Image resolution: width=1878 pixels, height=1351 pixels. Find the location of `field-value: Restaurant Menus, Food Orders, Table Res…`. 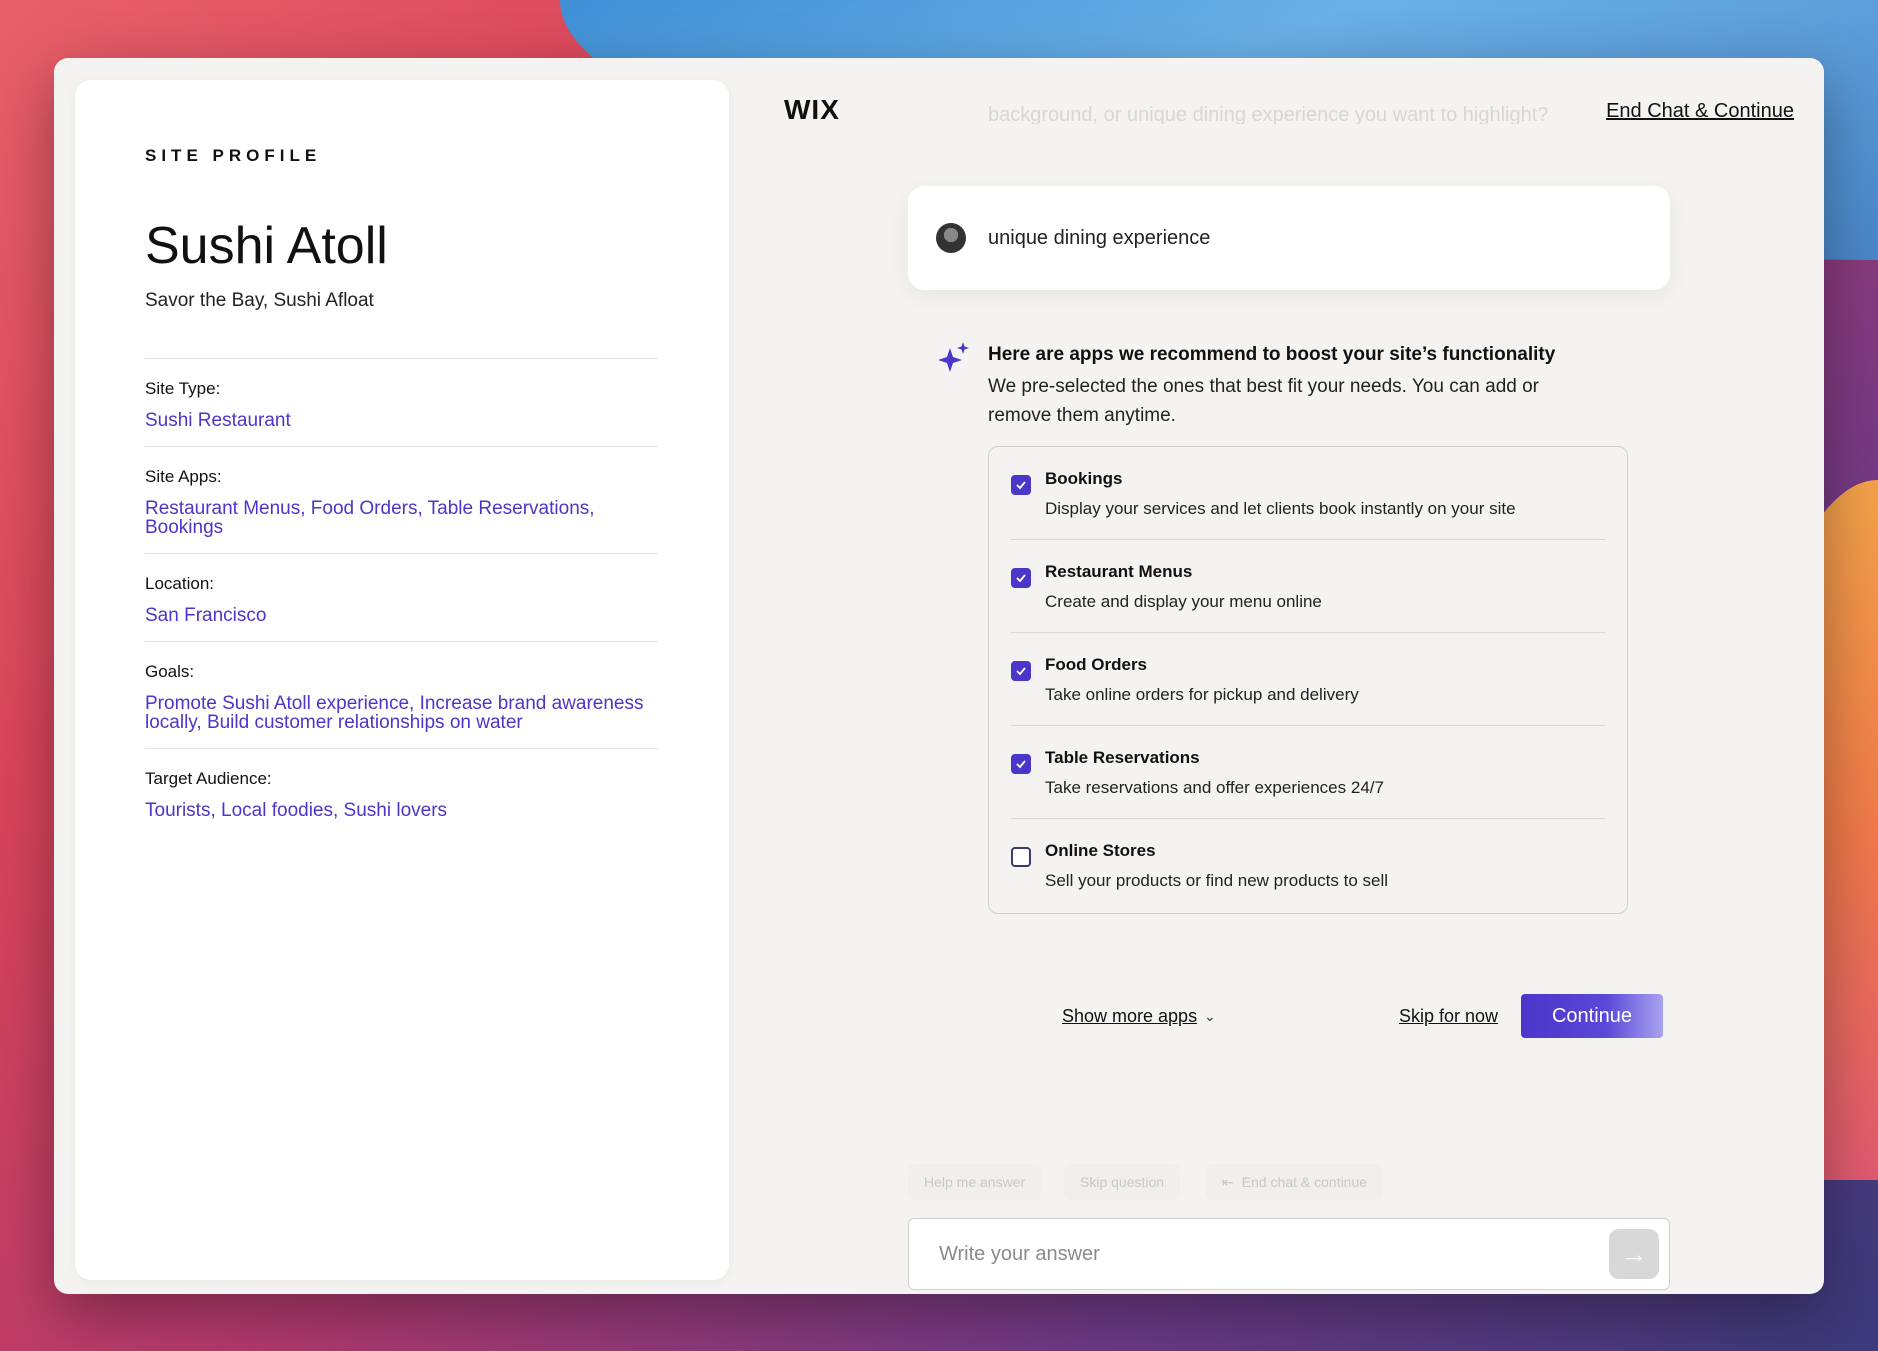

field-value: Restaurant Menus, Food Orders, Table Res… is located at coordinates (402, 518).